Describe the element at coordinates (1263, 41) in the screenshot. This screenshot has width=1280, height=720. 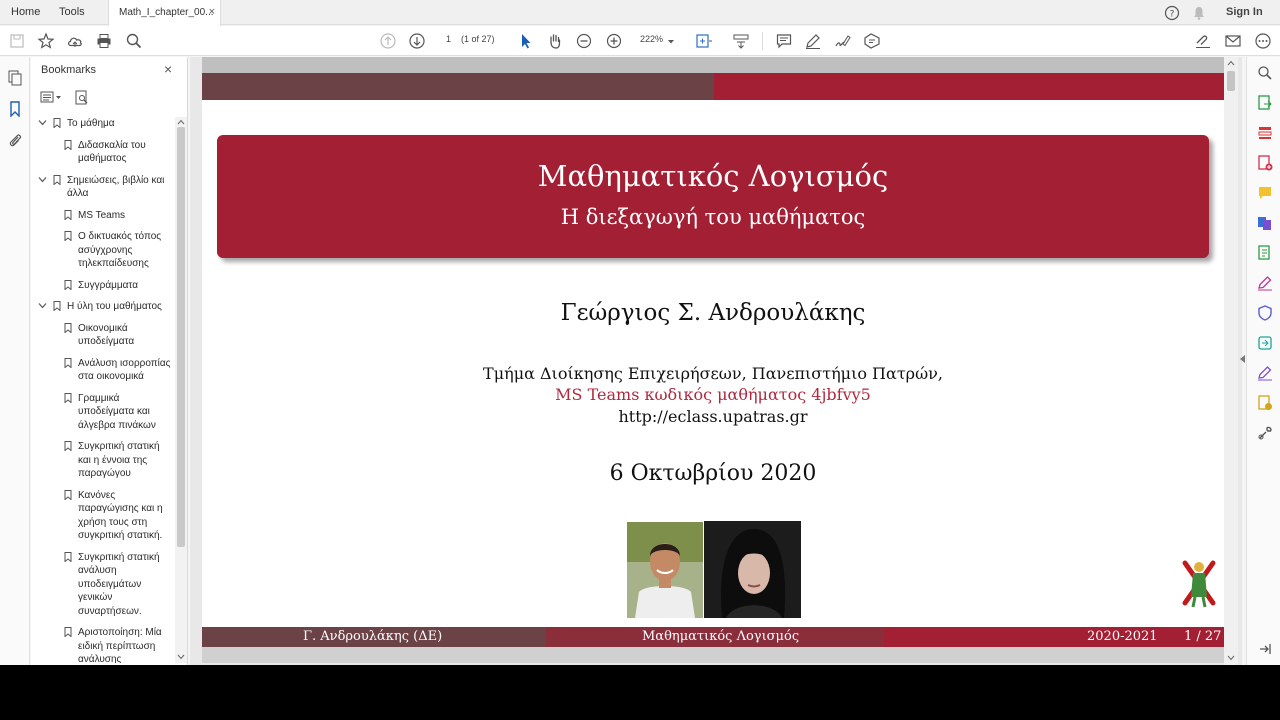
I see `more-tools-icon` at that location.